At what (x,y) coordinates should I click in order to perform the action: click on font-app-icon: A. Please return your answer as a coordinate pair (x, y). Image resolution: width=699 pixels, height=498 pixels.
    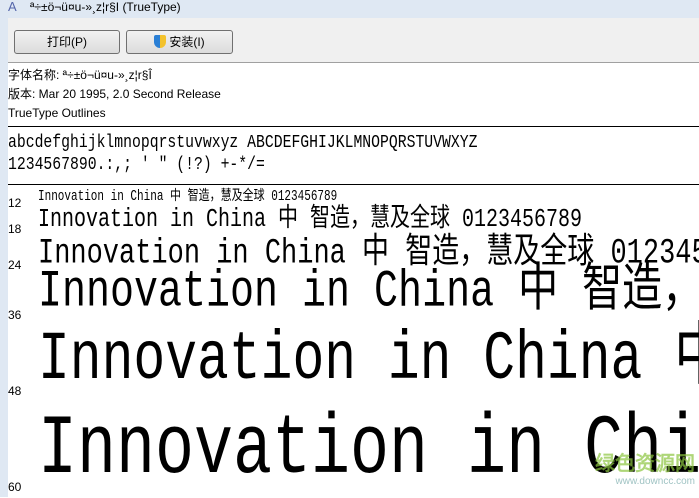
    Looking at the image, I should click on (12, 7).